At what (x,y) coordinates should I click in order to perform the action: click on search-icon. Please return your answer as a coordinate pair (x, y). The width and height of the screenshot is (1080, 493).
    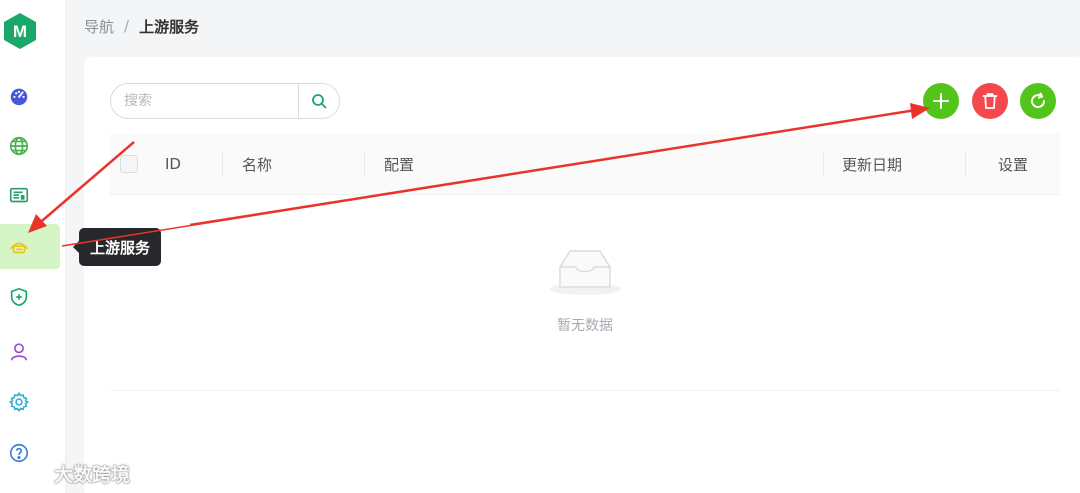
    Looking at the image, I should click on (319, 101).